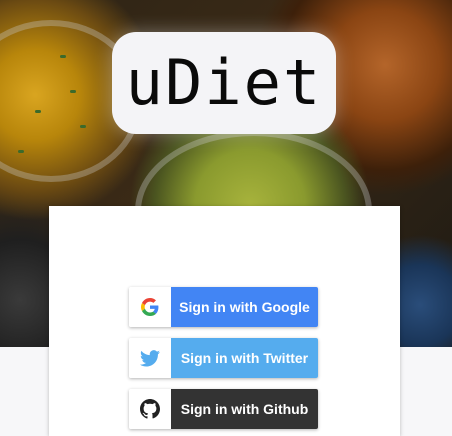 This screenshot has height=436, width=452. What do you see at coordinates (150, 307) in the screenshot?
I see `google-icon` at bounding box center [150, 307].